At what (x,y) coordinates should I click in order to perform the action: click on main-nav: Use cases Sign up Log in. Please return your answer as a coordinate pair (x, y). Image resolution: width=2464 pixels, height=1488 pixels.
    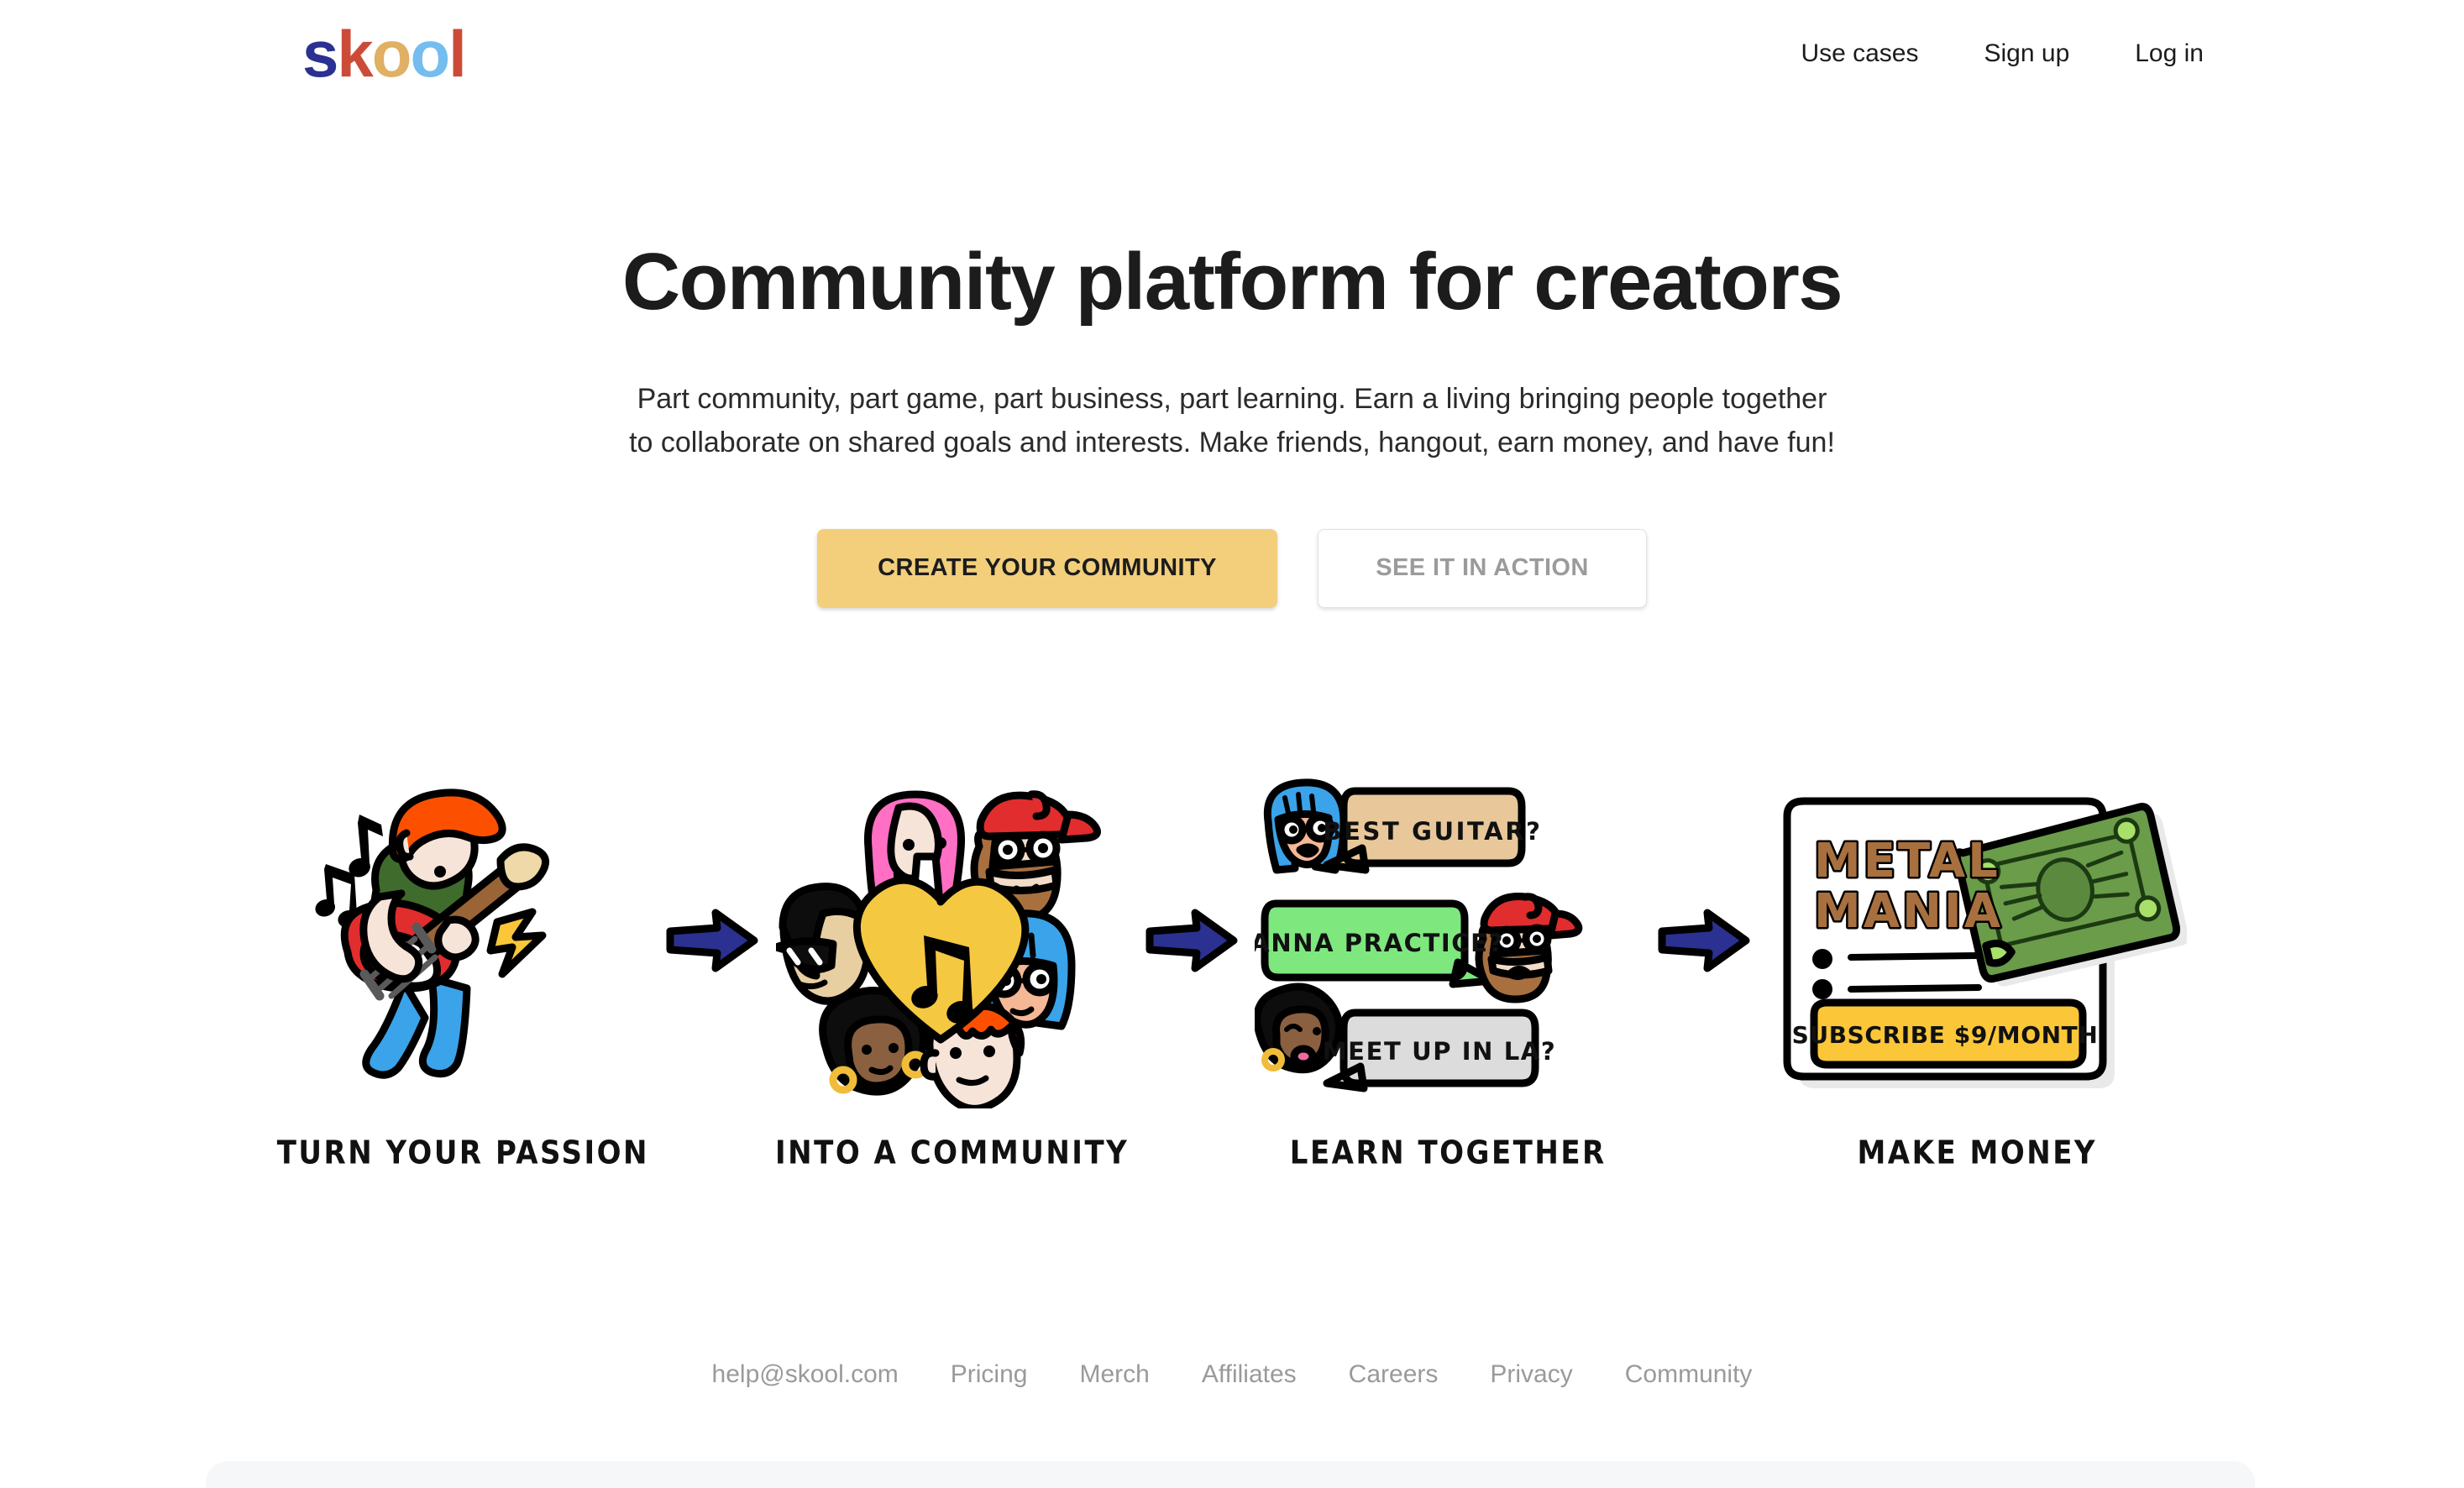
    Looking at the image, I should click on (2074, 53).